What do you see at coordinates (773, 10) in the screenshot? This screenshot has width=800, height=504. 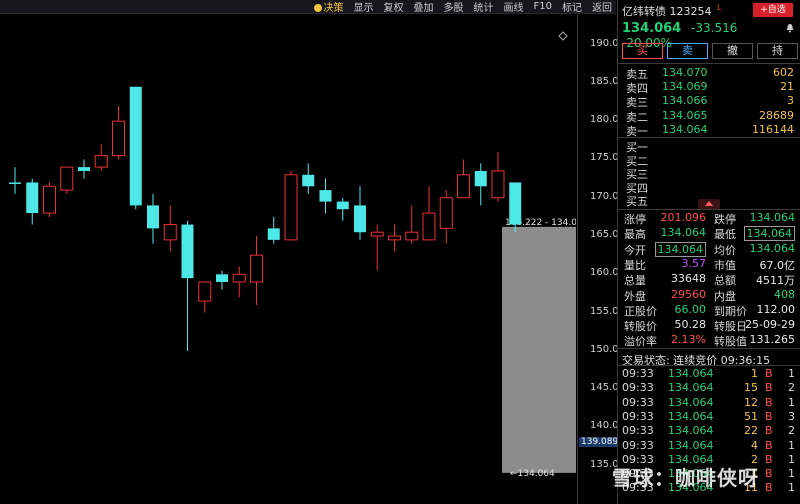 I see `add-watchlist-button: +自选` at bounding box center [773, 10].